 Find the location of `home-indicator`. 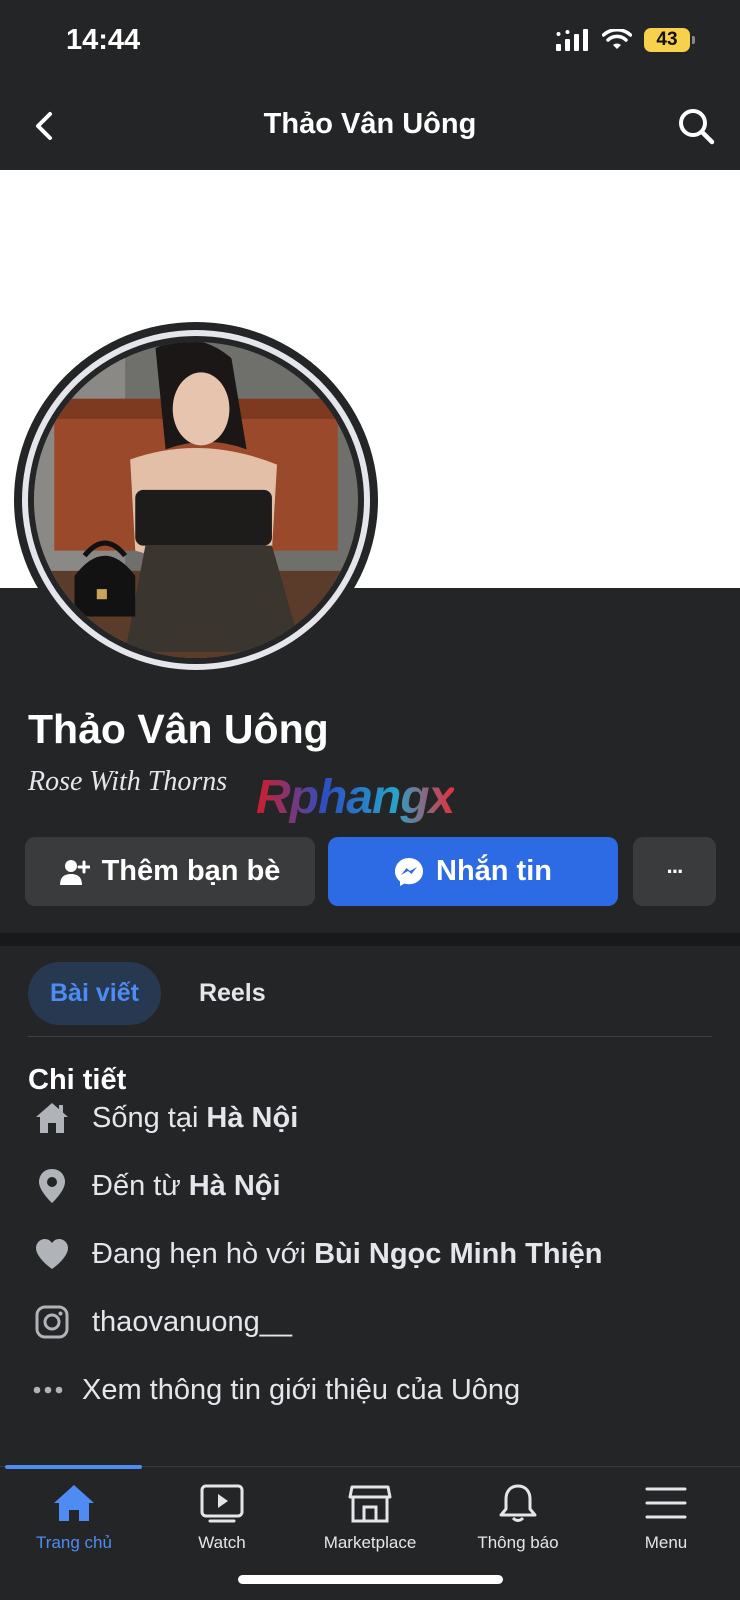

home-indicator is located at coordinates (370, 1579).